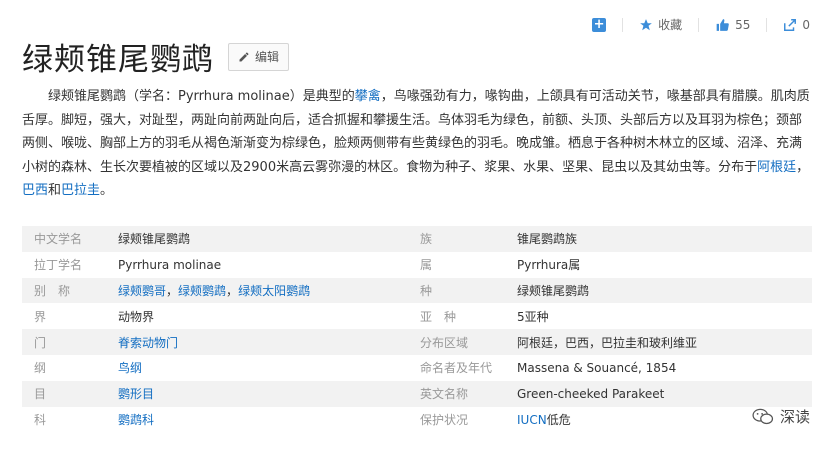 This screenshot has width=832, height=455. Describe the element at coordinates (130, 368) in the screenshot. I see `class-link: 鸟纲` at that location.